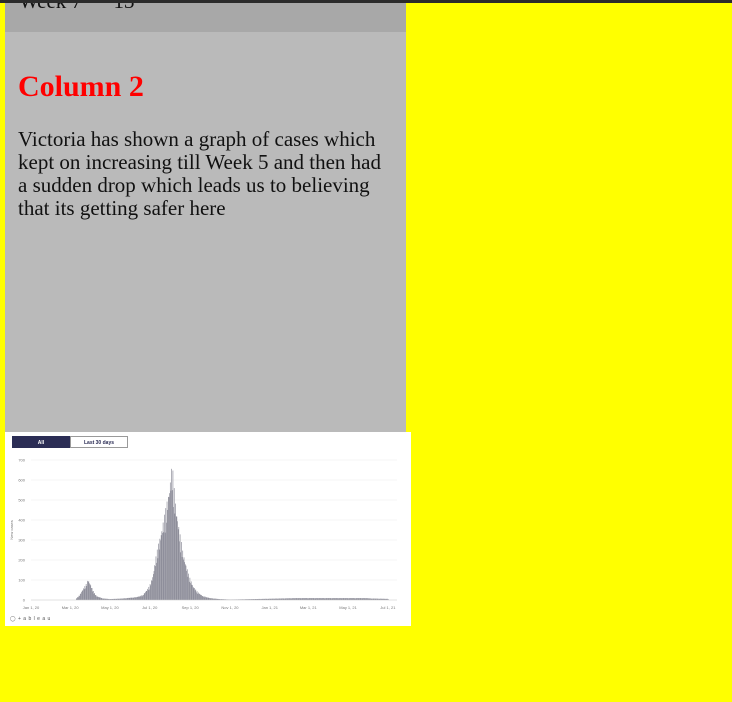  What do you see at coordinates (99, 442) in the screenshot?
I see `tab-last-30-days: Last 30 days` at bounding box center [99, 442].